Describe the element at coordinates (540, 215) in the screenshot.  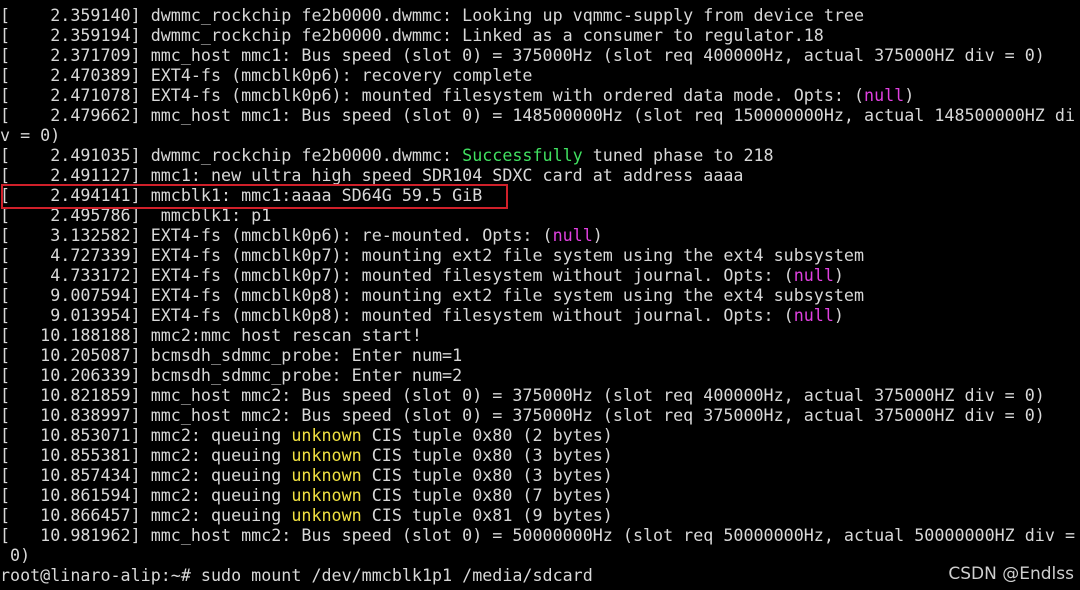
I see `log-line: [ 2.495786] mmcblk1: p1` at that location.